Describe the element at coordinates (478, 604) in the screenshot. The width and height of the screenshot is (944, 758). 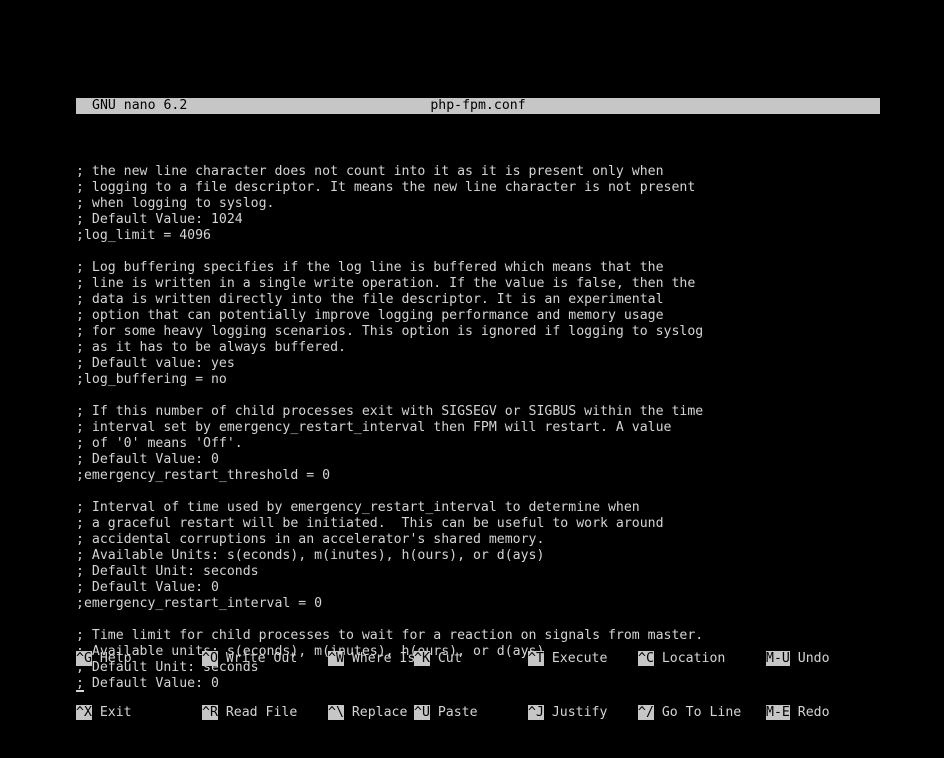
I see `editor-line: ;emergency_restart_interval = 0` at that location.